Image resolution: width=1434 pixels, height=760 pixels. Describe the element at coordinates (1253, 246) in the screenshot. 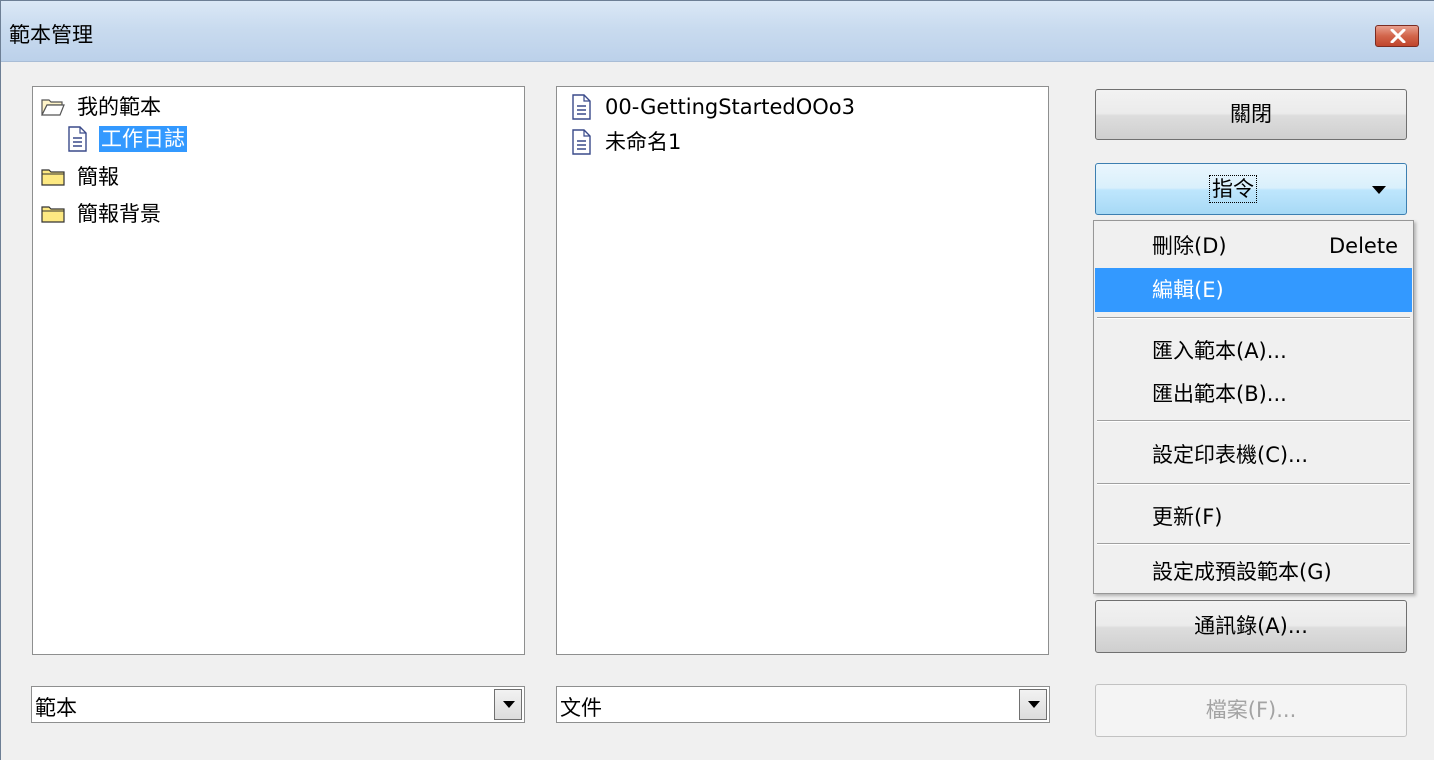

I see `menu-item-delete: 刪除(D) Delete` at that location.